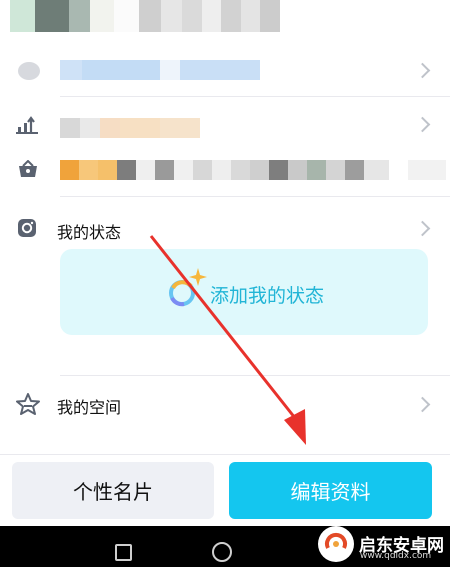 The image size is (450, 567). I want to click on square-recent-icon, so click(123, 552).